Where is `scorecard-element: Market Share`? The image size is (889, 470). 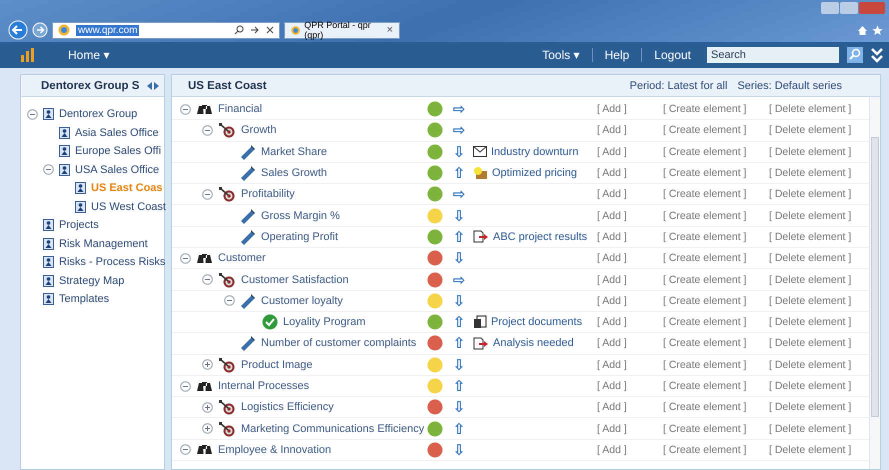
scorecard-element: Market Share is located at coordinates (294, 152).